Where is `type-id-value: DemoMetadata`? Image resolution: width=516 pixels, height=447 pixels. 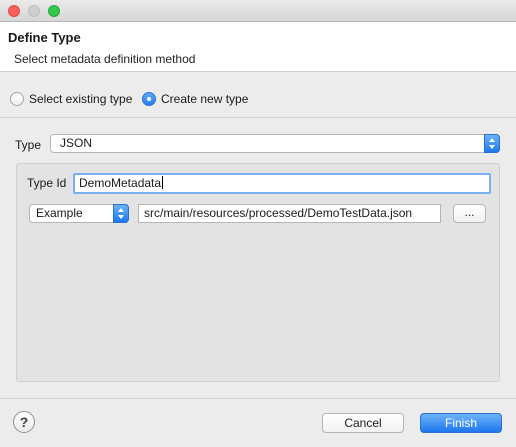 type-id-value: DemoMetadata is located at coordinates (120, 183).